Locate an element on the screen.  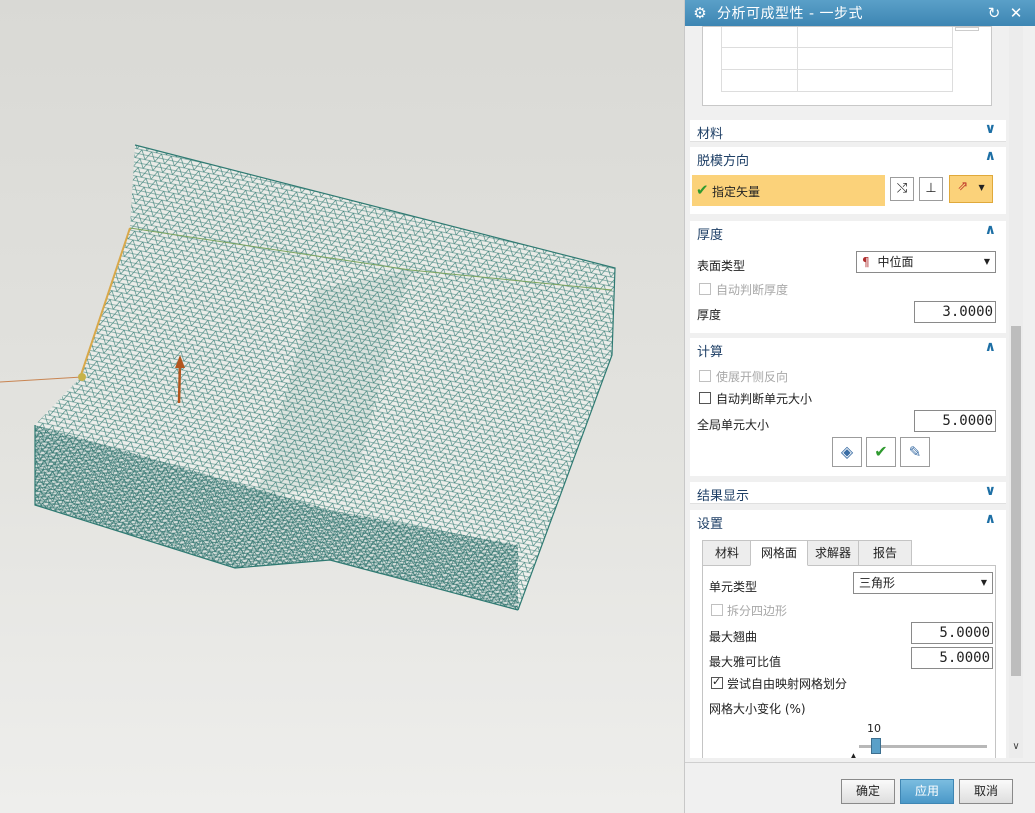
compute-body: 使展开侧反向 自动判断单元大小 全局单元大小 5.0000 ◈ ✔ ✎ is located at coordinates (848, 418).